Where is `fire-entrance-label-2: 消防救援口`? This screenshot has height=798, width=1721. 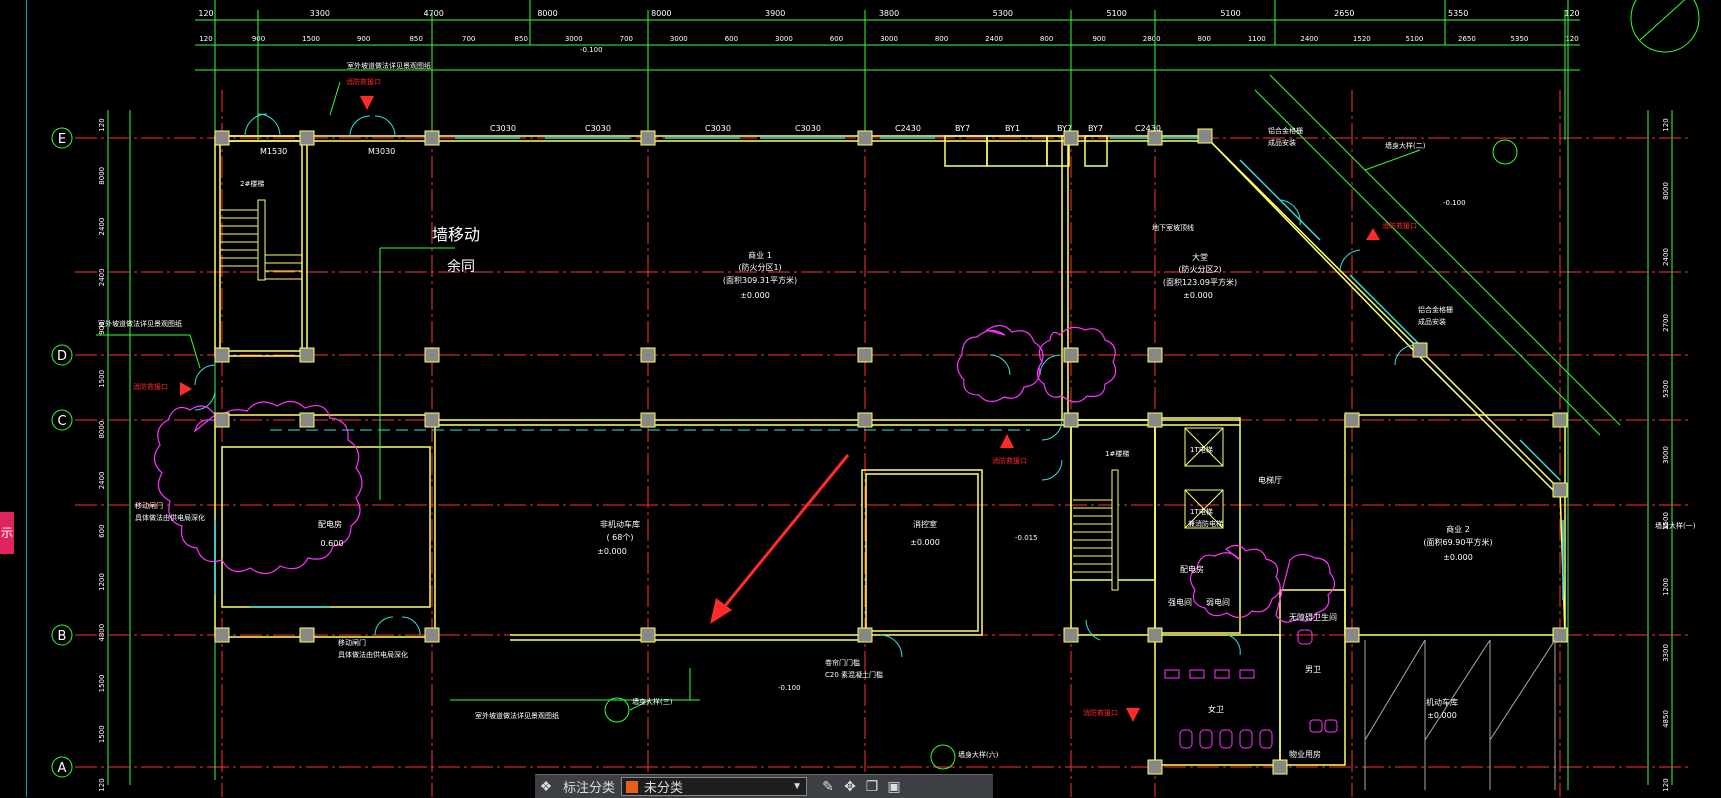 fire-entrance-label-2: 消防救援口 is located at coordinates (150, 386).